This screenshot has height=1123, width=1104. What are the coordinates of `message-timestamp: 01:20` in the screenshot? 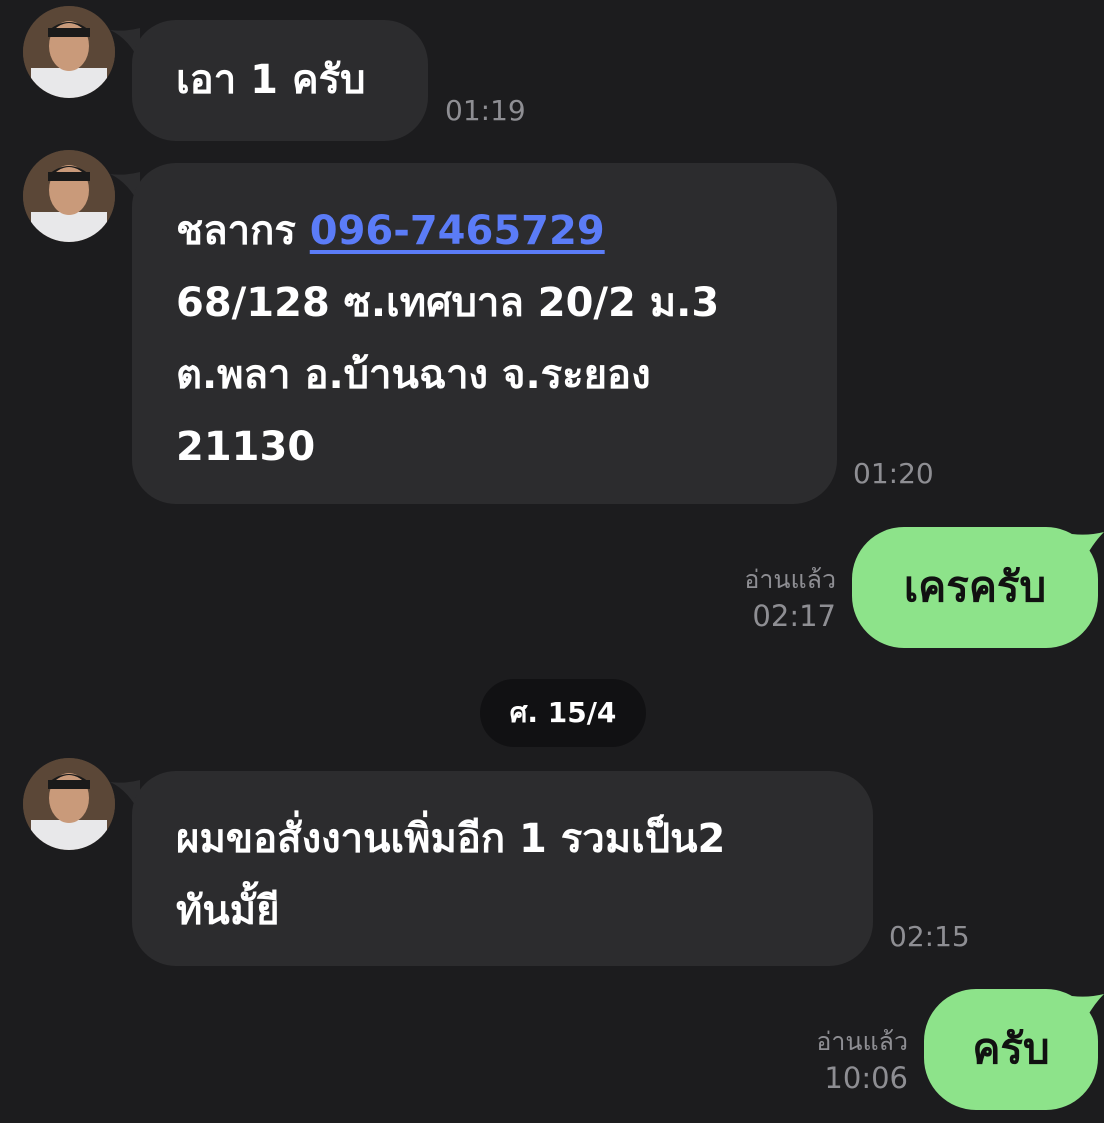 It's located at (893, 473).